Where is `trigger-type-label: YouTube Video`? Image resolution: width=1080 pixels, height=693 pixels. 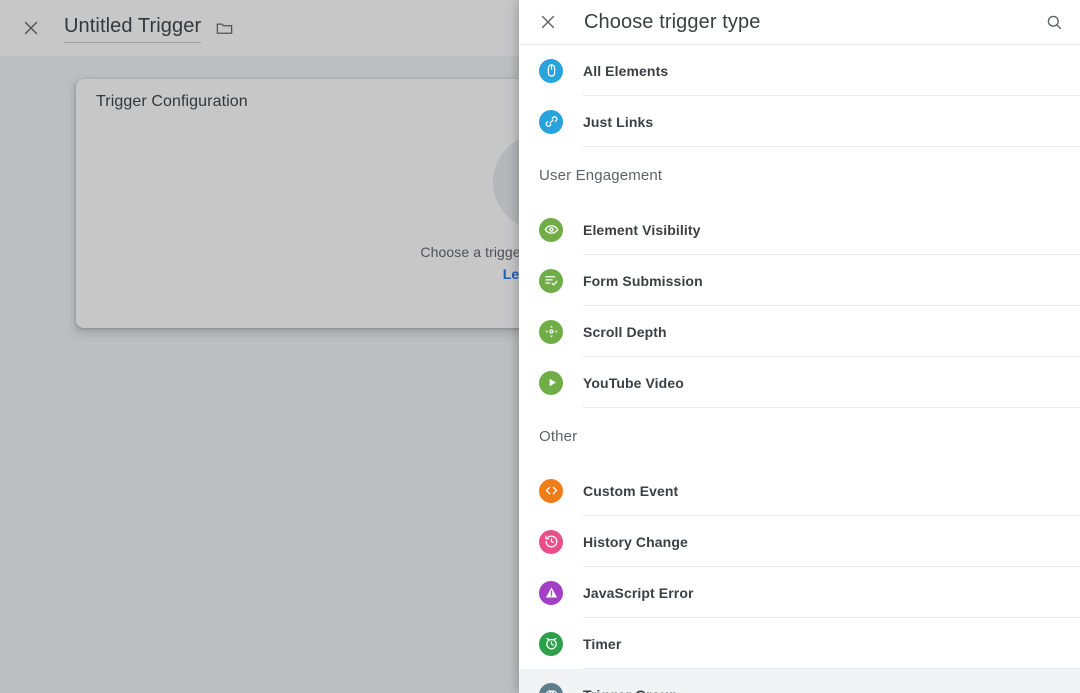 trigger-type-label: YouTube Video is located at coordinates (633, 382).